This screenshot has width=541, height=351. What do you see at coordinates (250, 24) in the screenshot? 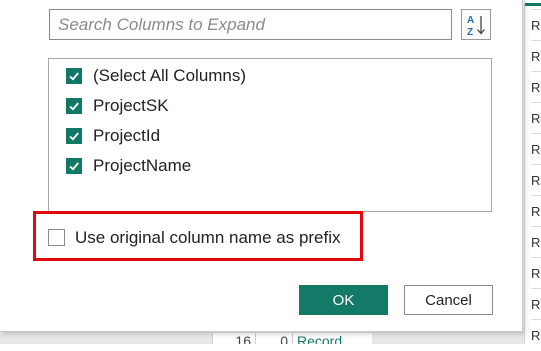
I see `search-columns-input` at bounding box center [250, 24].